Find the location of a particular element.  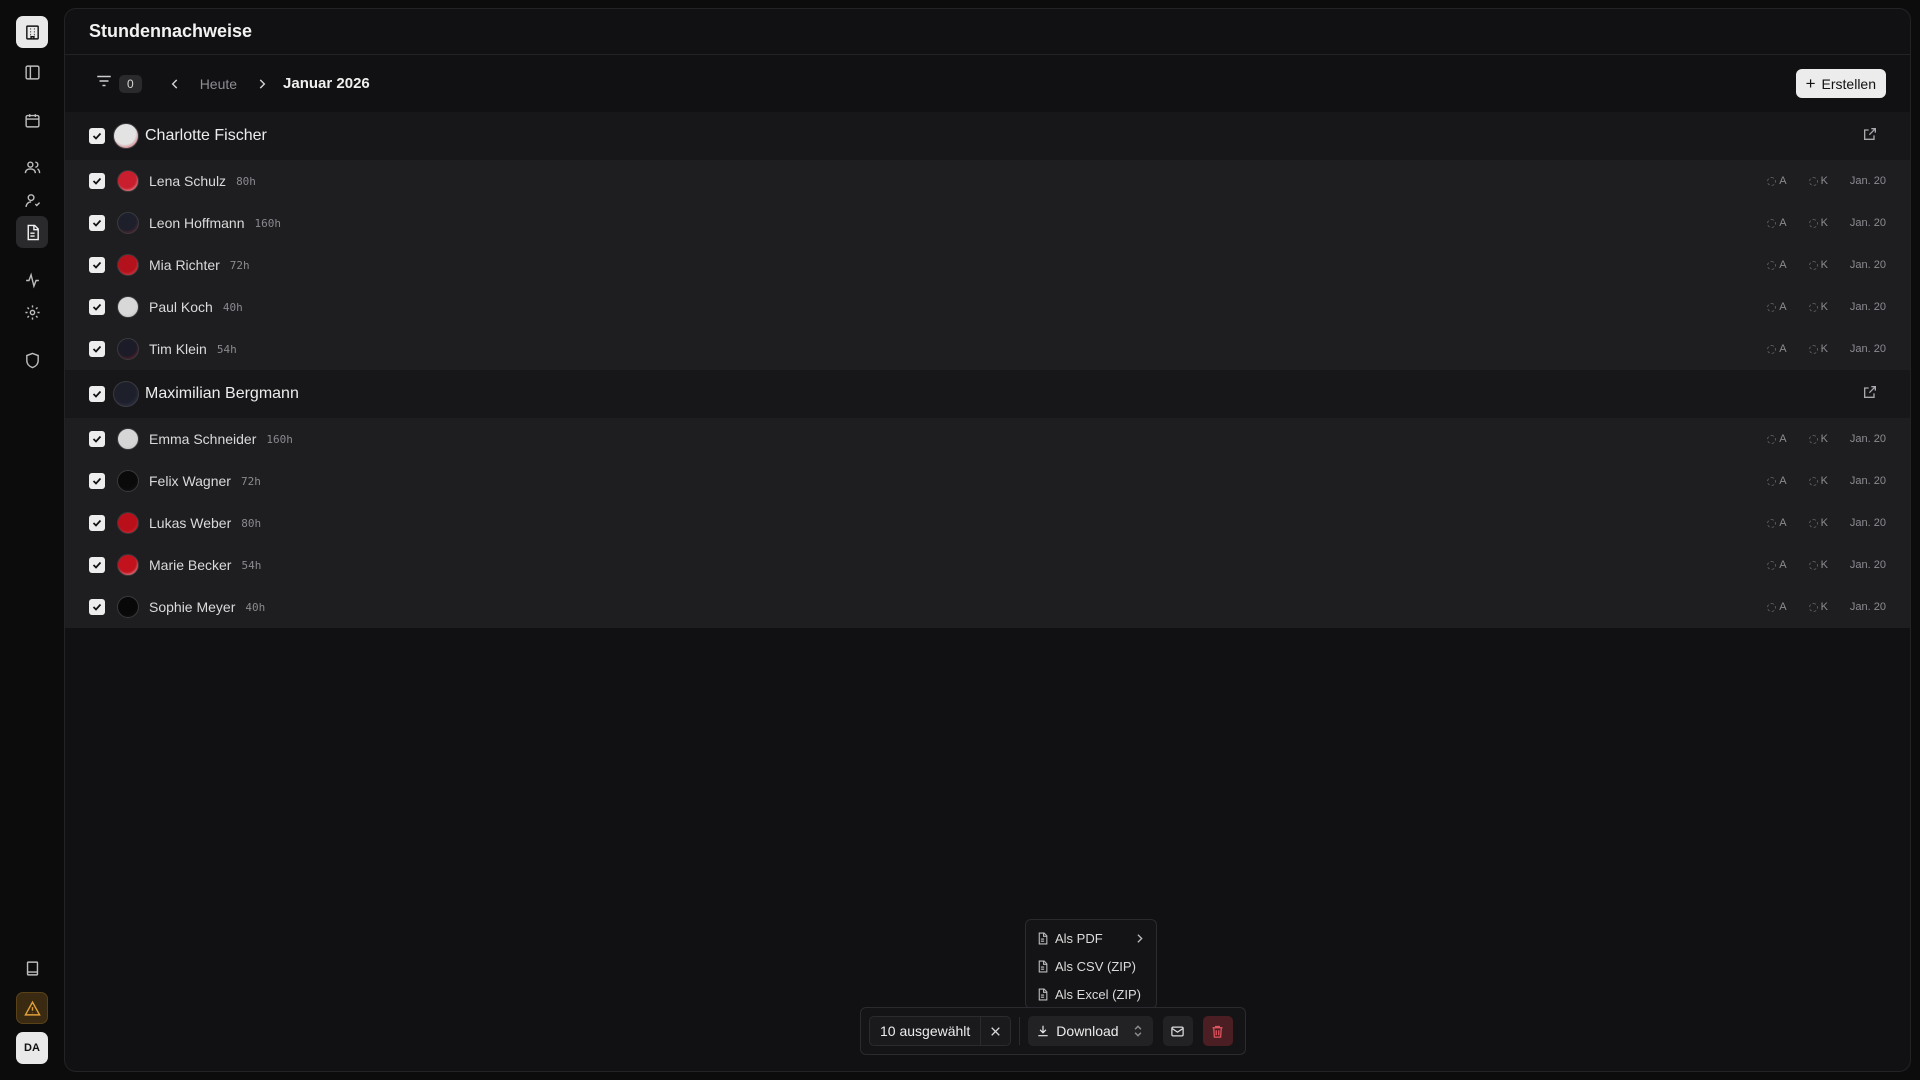

employee-name: Mia Richter is located at coordinates (184, 265).